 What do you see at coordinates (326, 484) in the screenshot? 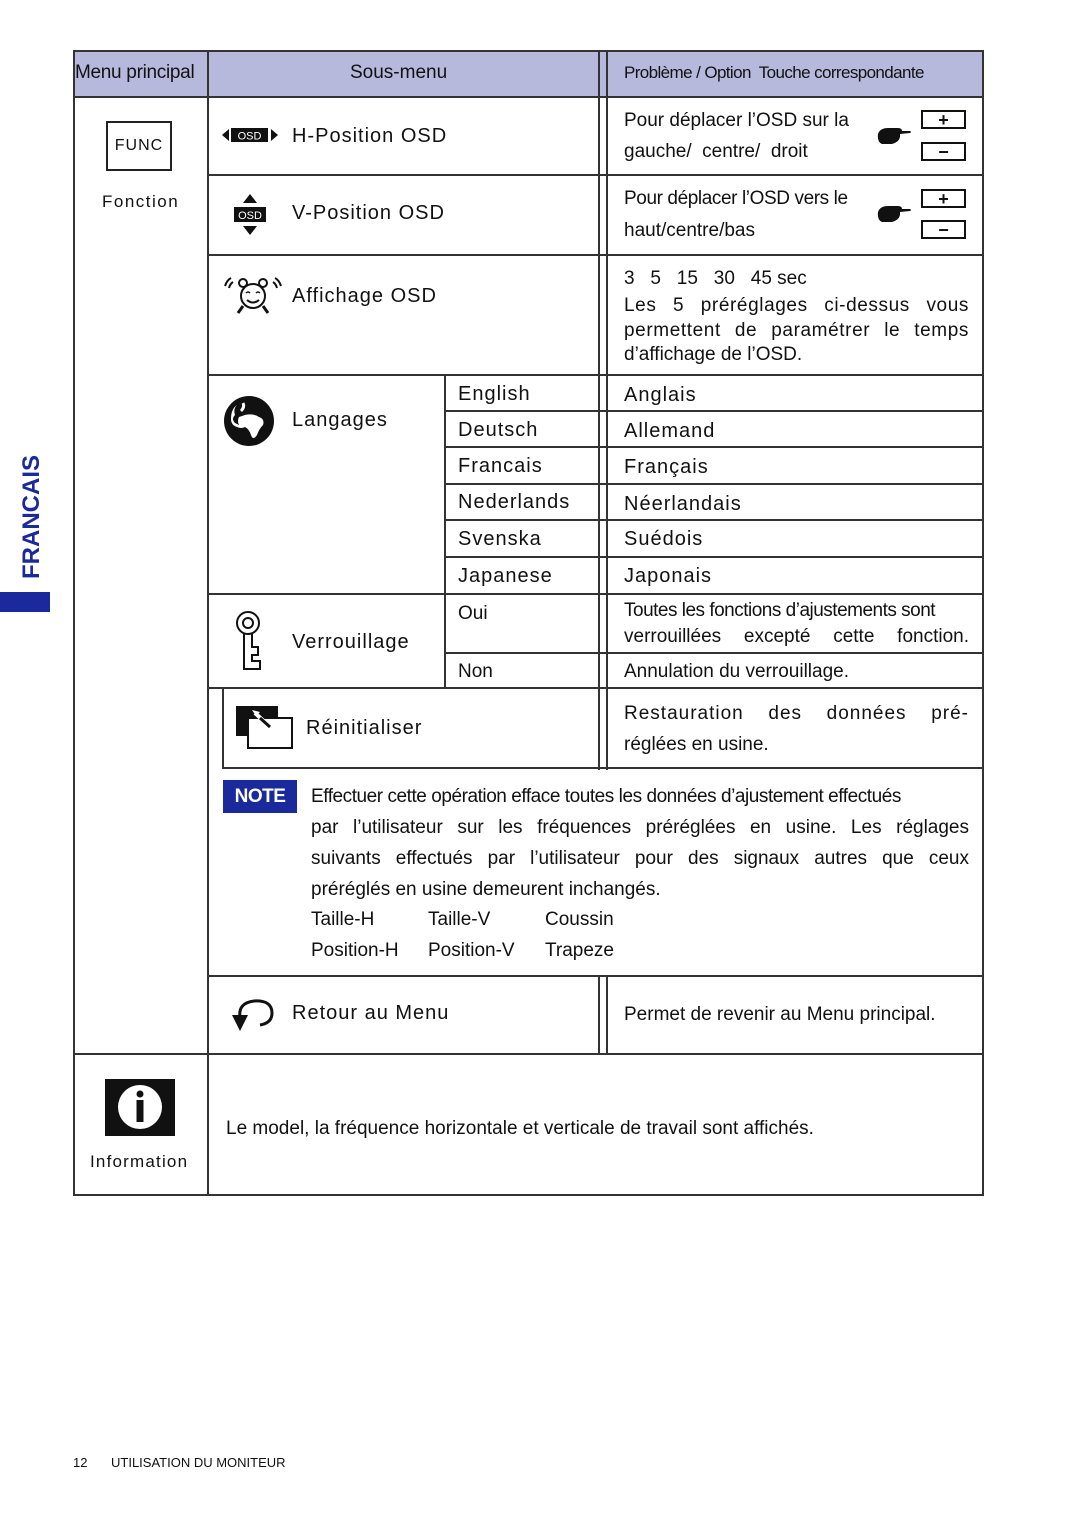
I see `langages-row: Langages` at bounding box center [326, 484].